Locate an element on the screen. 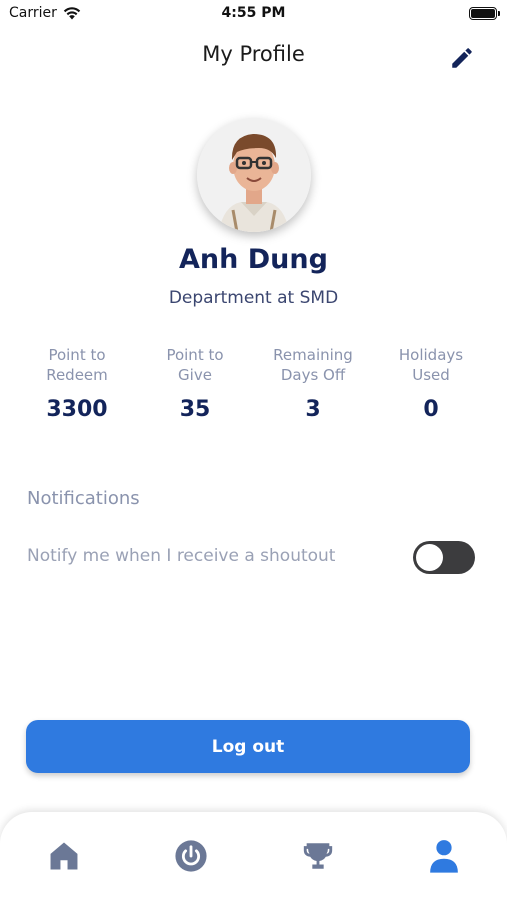 The image size is (507, 900). notifications-heading: Notifications is located at coordinates (83, 498).